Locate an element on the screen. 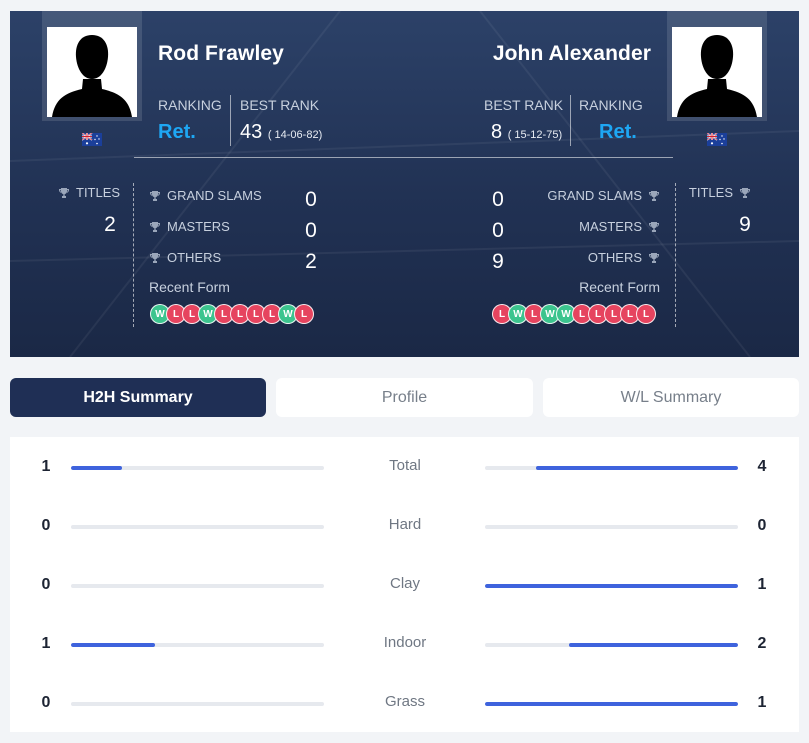 This screenshot has height=743, width=809. player1-avatar is located at coordinates (92, 72).